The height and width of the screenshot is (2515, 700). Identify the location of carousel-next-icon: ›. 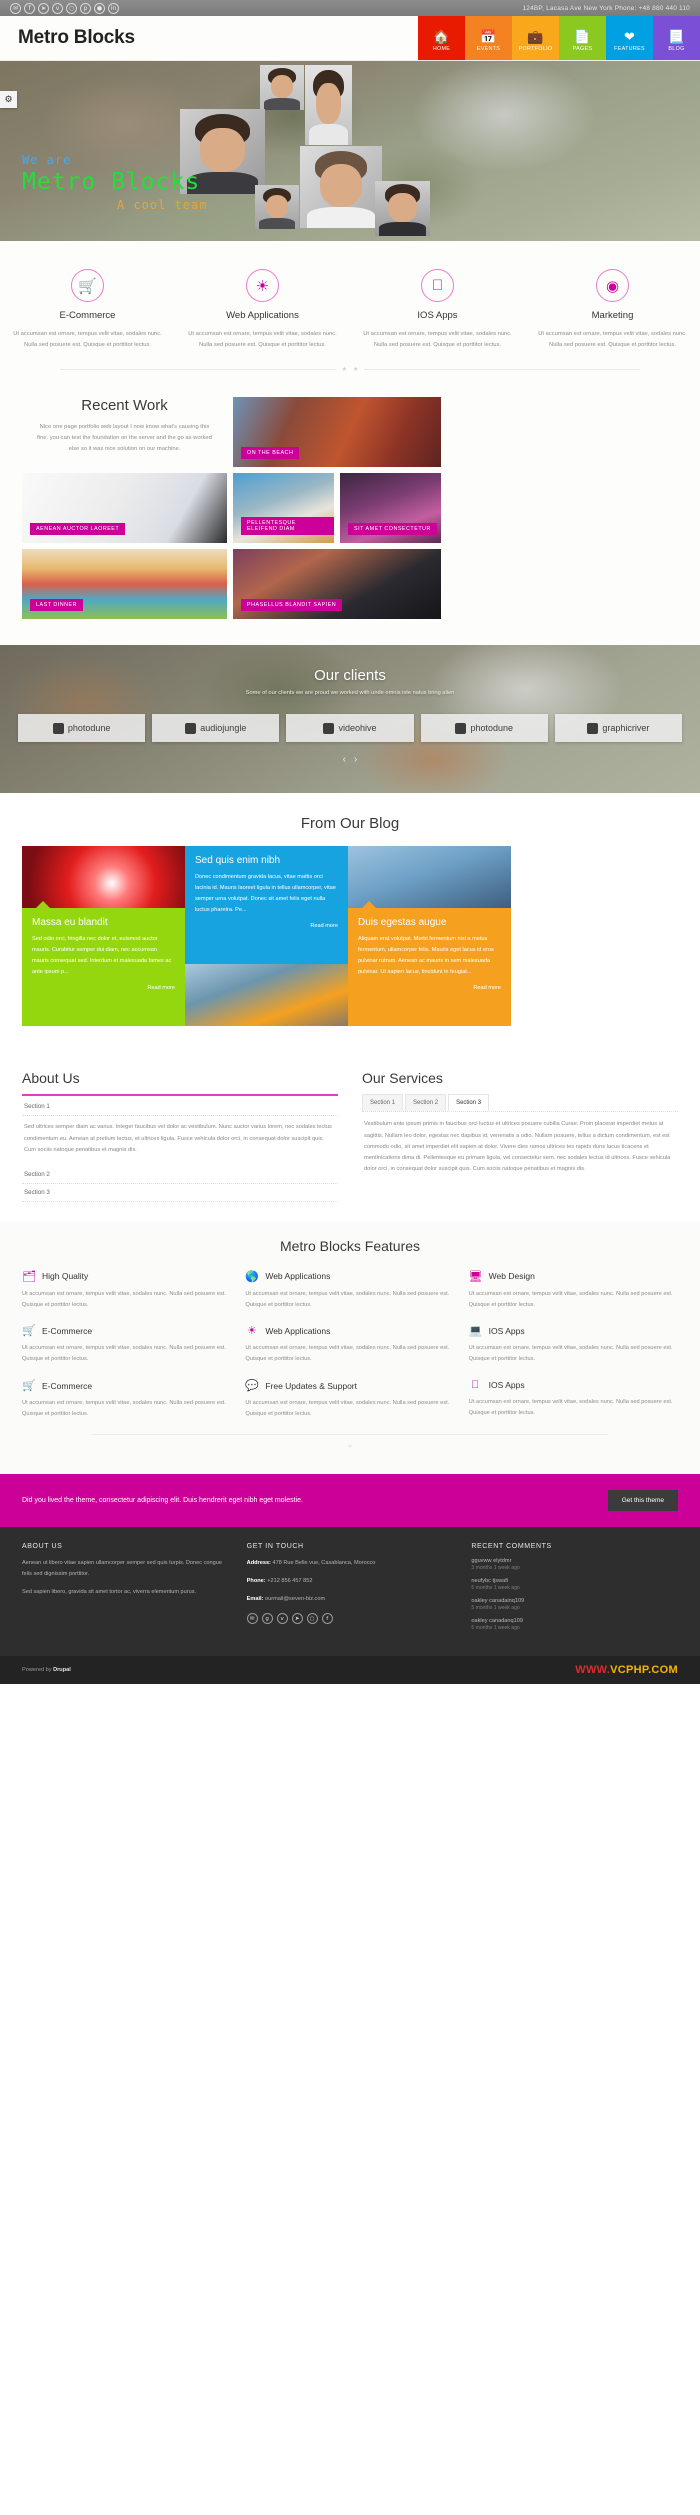
(355, 759).